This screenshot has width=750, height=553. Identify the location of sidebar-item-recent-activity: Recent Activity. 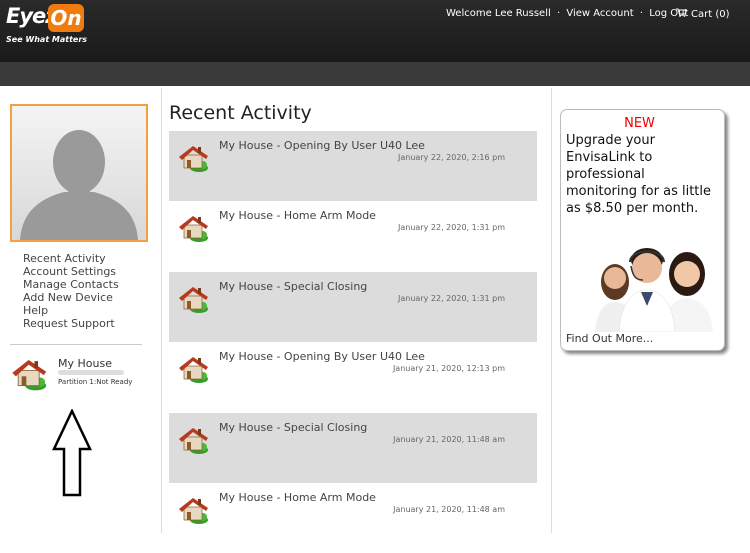
(71, 258).